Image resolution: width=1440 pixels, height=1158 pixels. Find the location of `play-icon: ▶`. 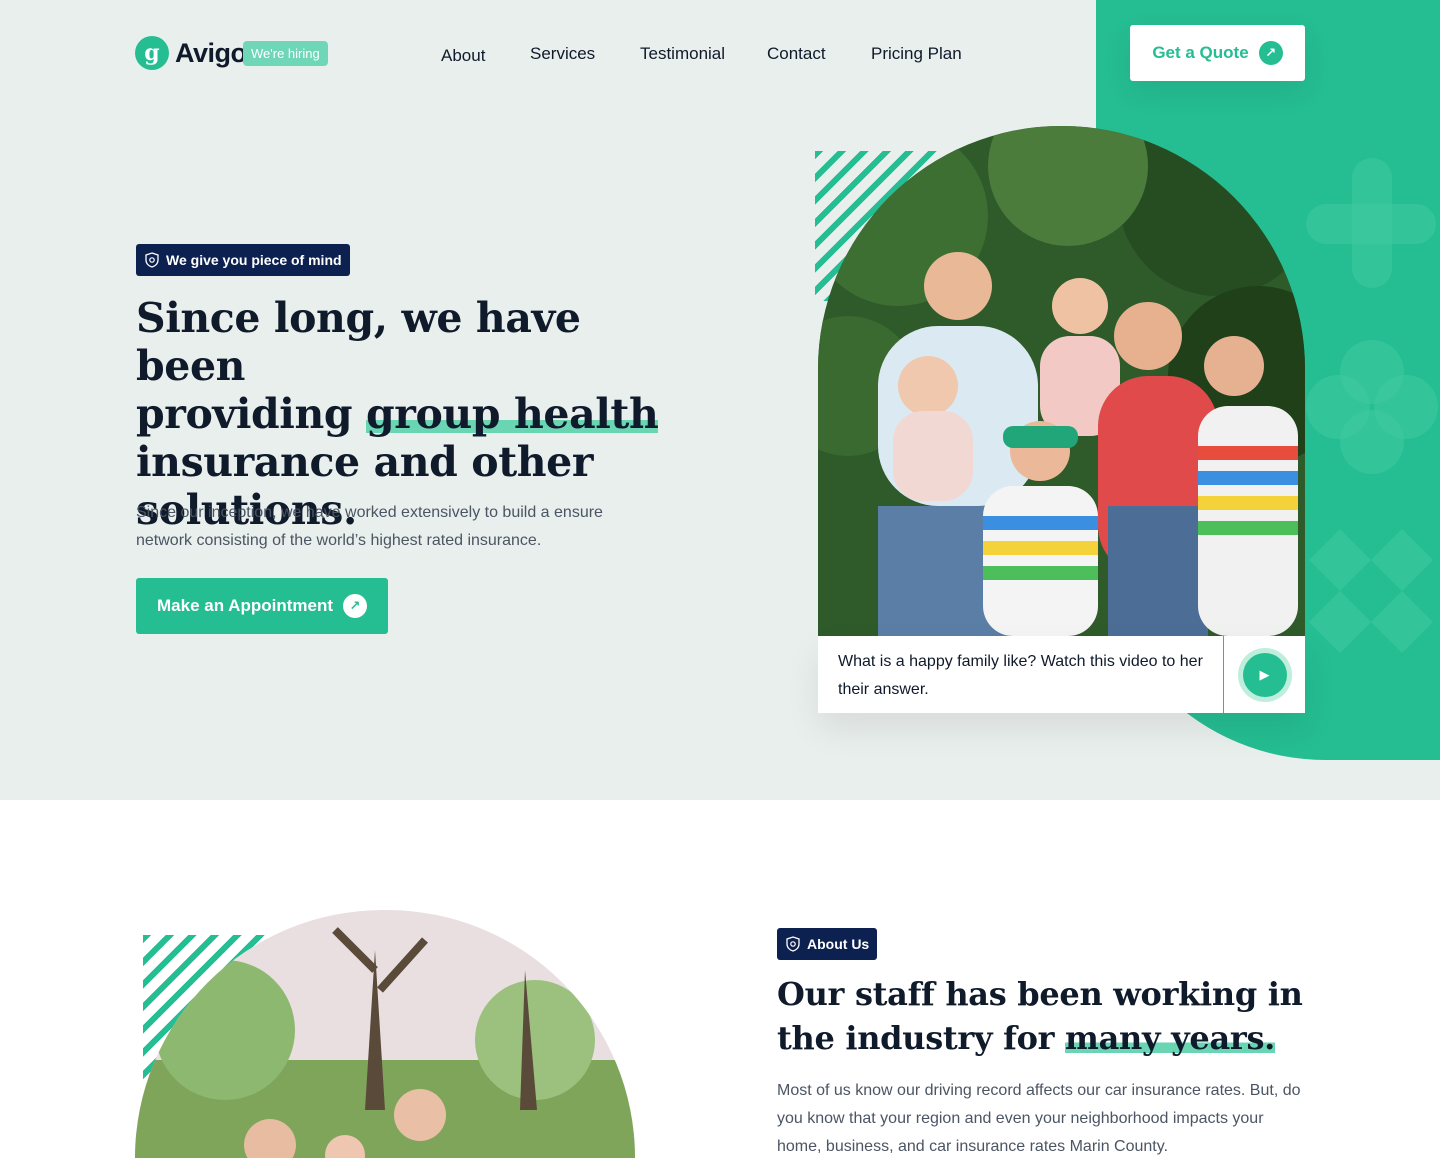

play-icon: ▶ is located at coordinates (1264, 674).